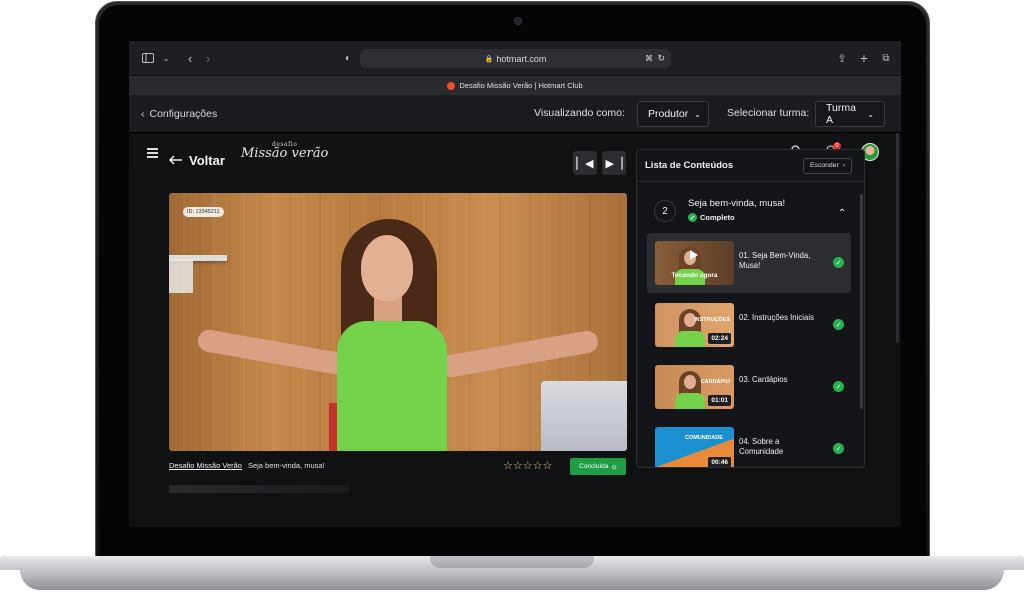  I want to click on previous-lesson-button: ▏◀, so click(585, 163).